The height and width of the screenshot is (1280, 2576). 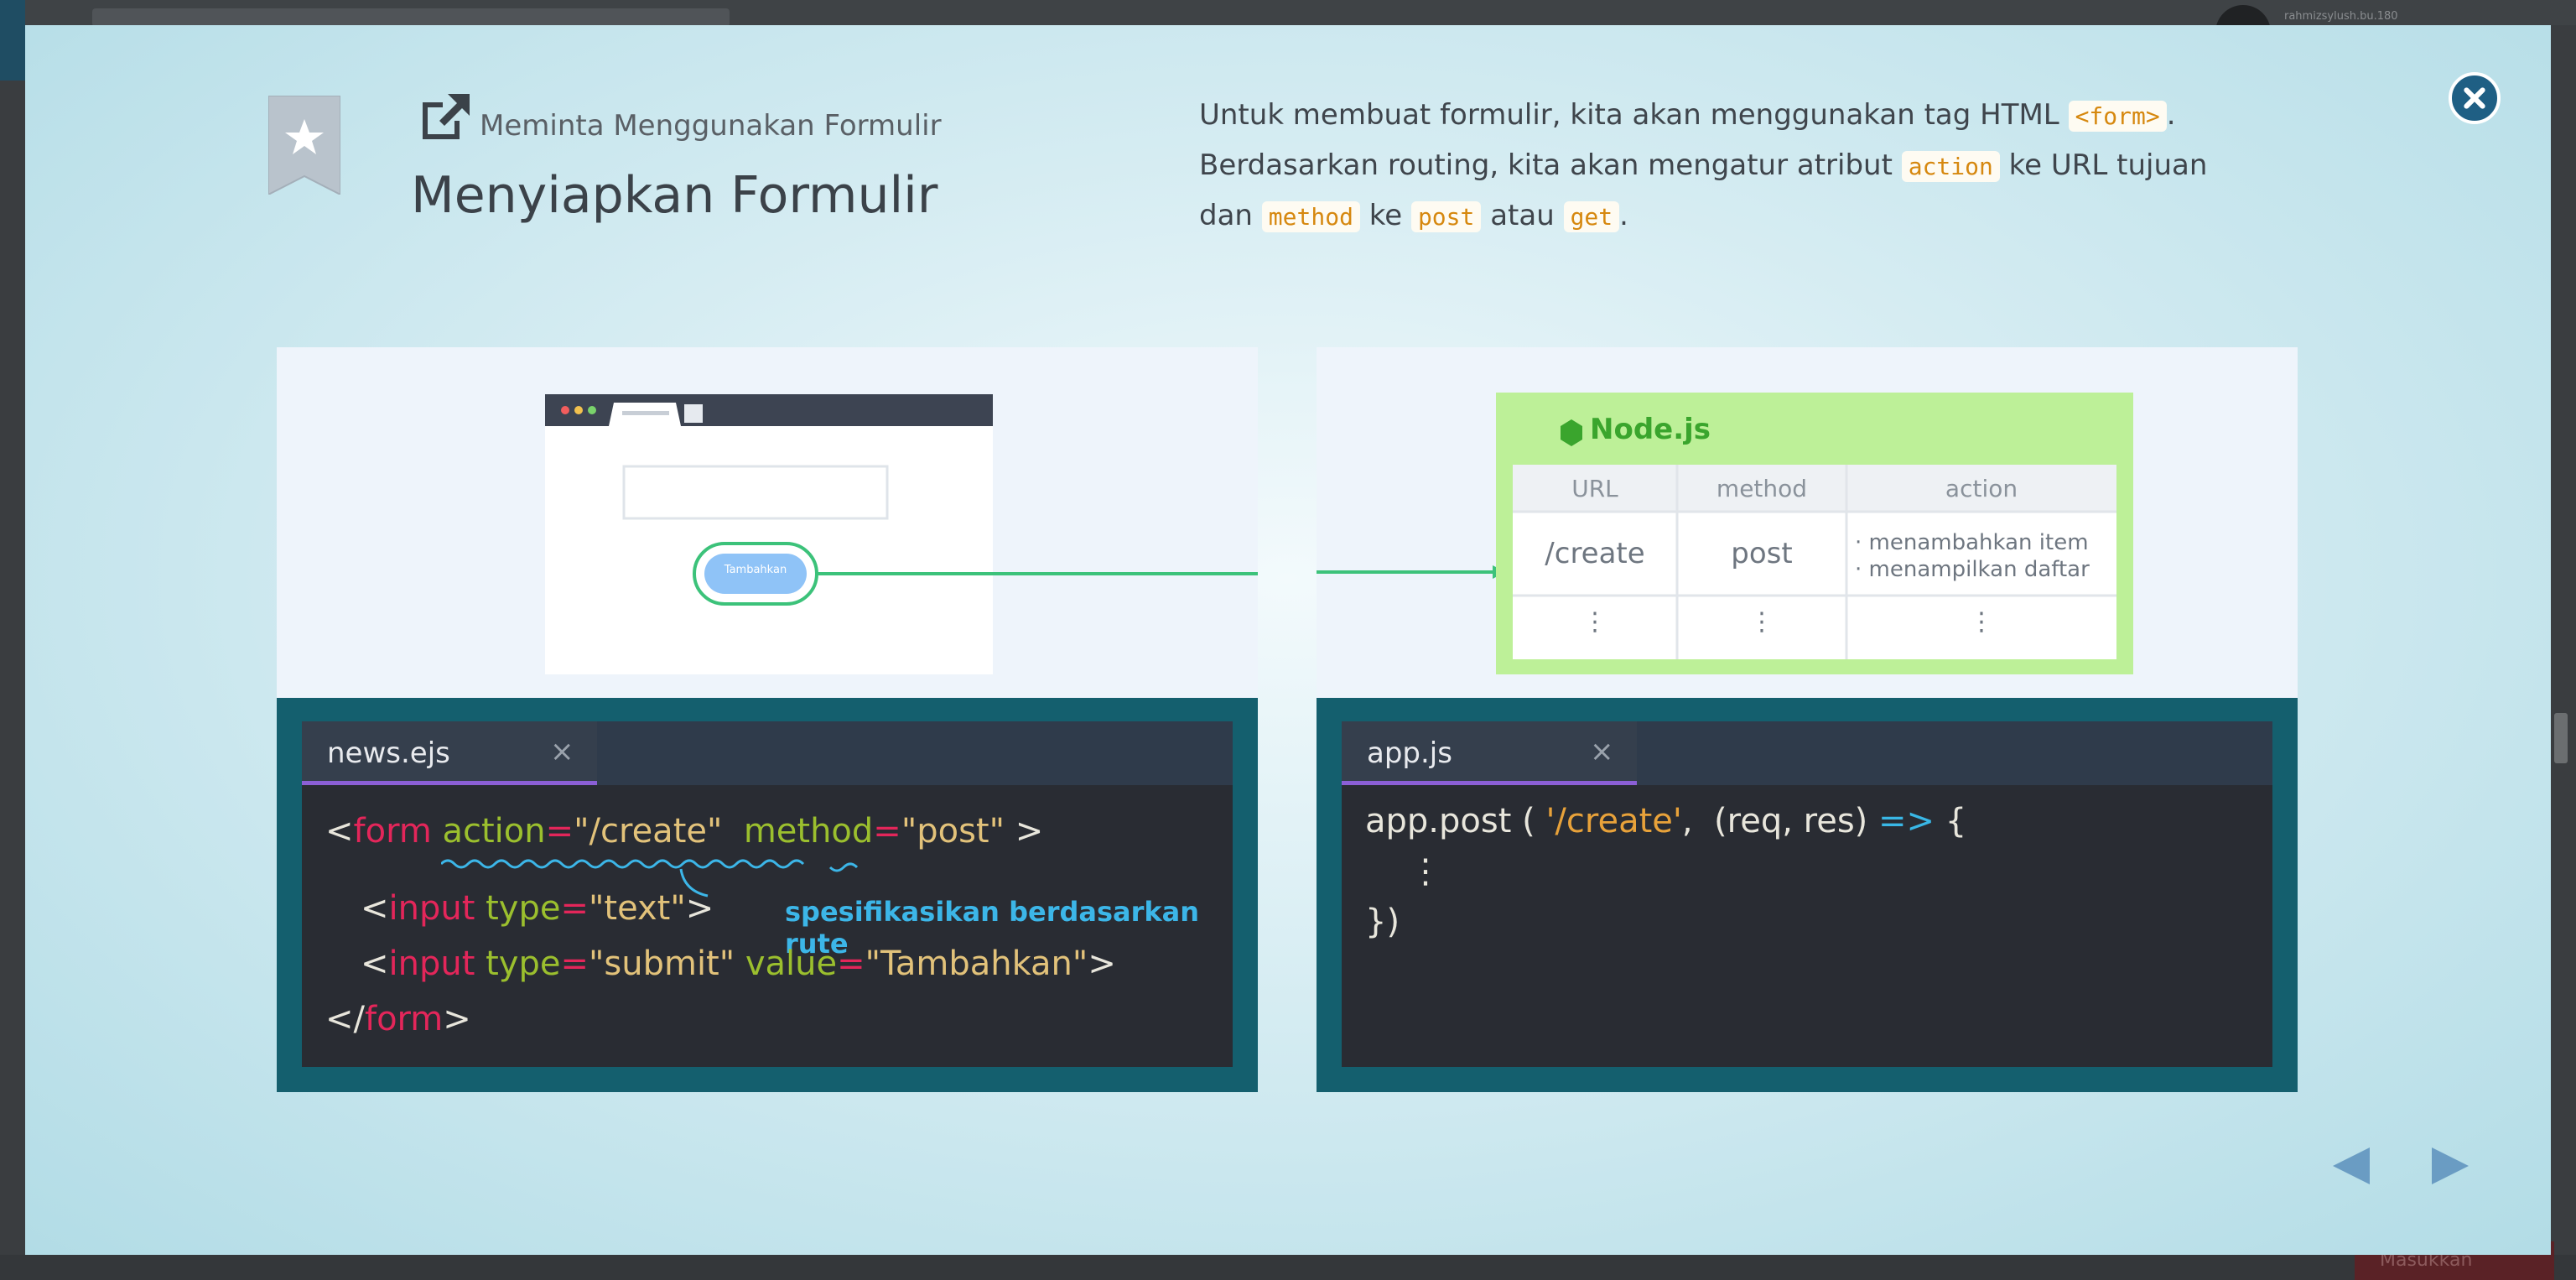 I want to click on code-tag-action: action, so click(x=1950, y=166).